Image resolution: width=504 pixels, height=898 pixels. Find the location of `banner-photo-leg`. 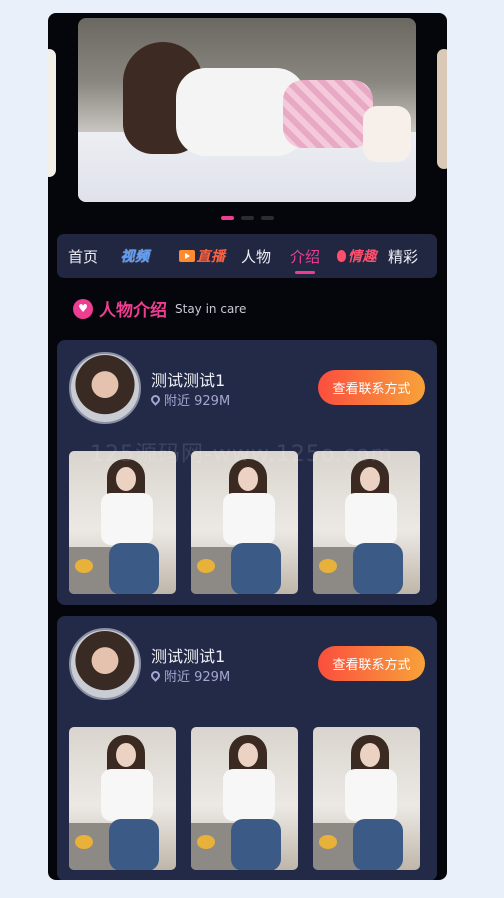

banner-photo-leg is located at coordinates (387, 134).